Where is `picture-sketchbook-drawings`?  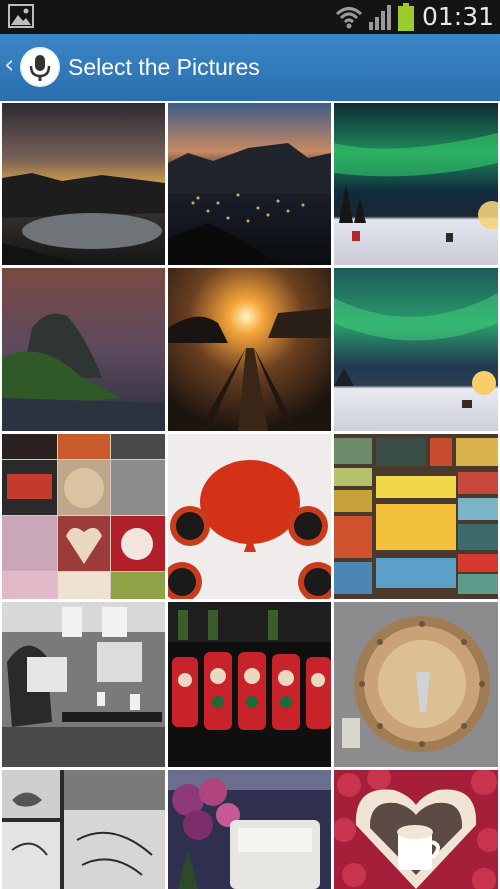
picture-sketchbook-drawings is located at coordinates (83, 829).